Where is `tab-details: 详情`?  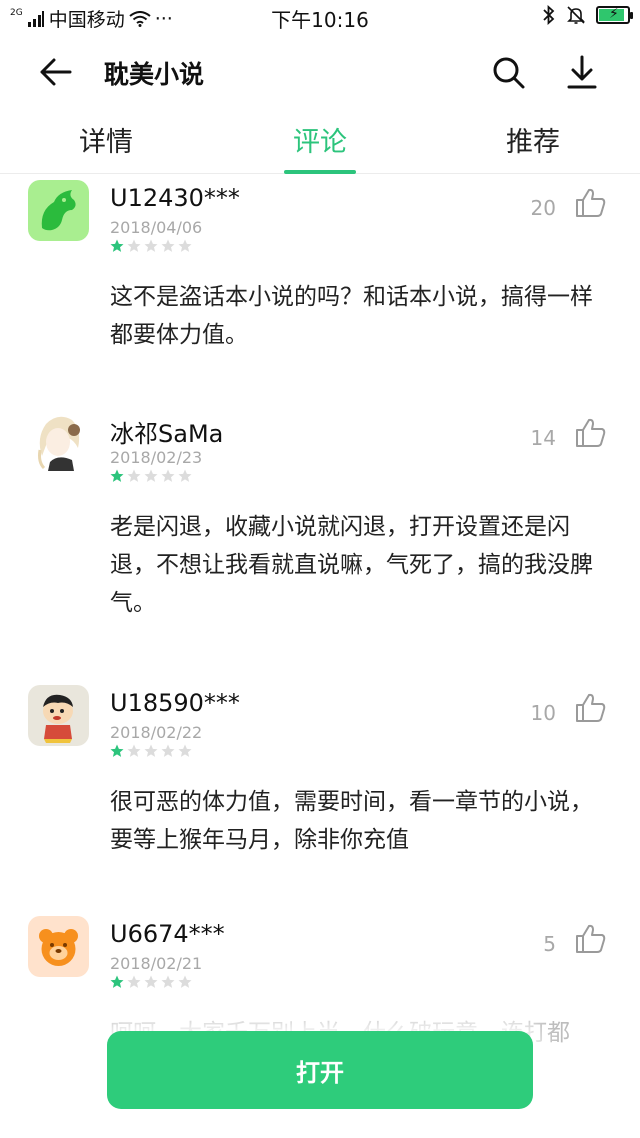 tab-details: 详情 is located at coordinates (106, 139).